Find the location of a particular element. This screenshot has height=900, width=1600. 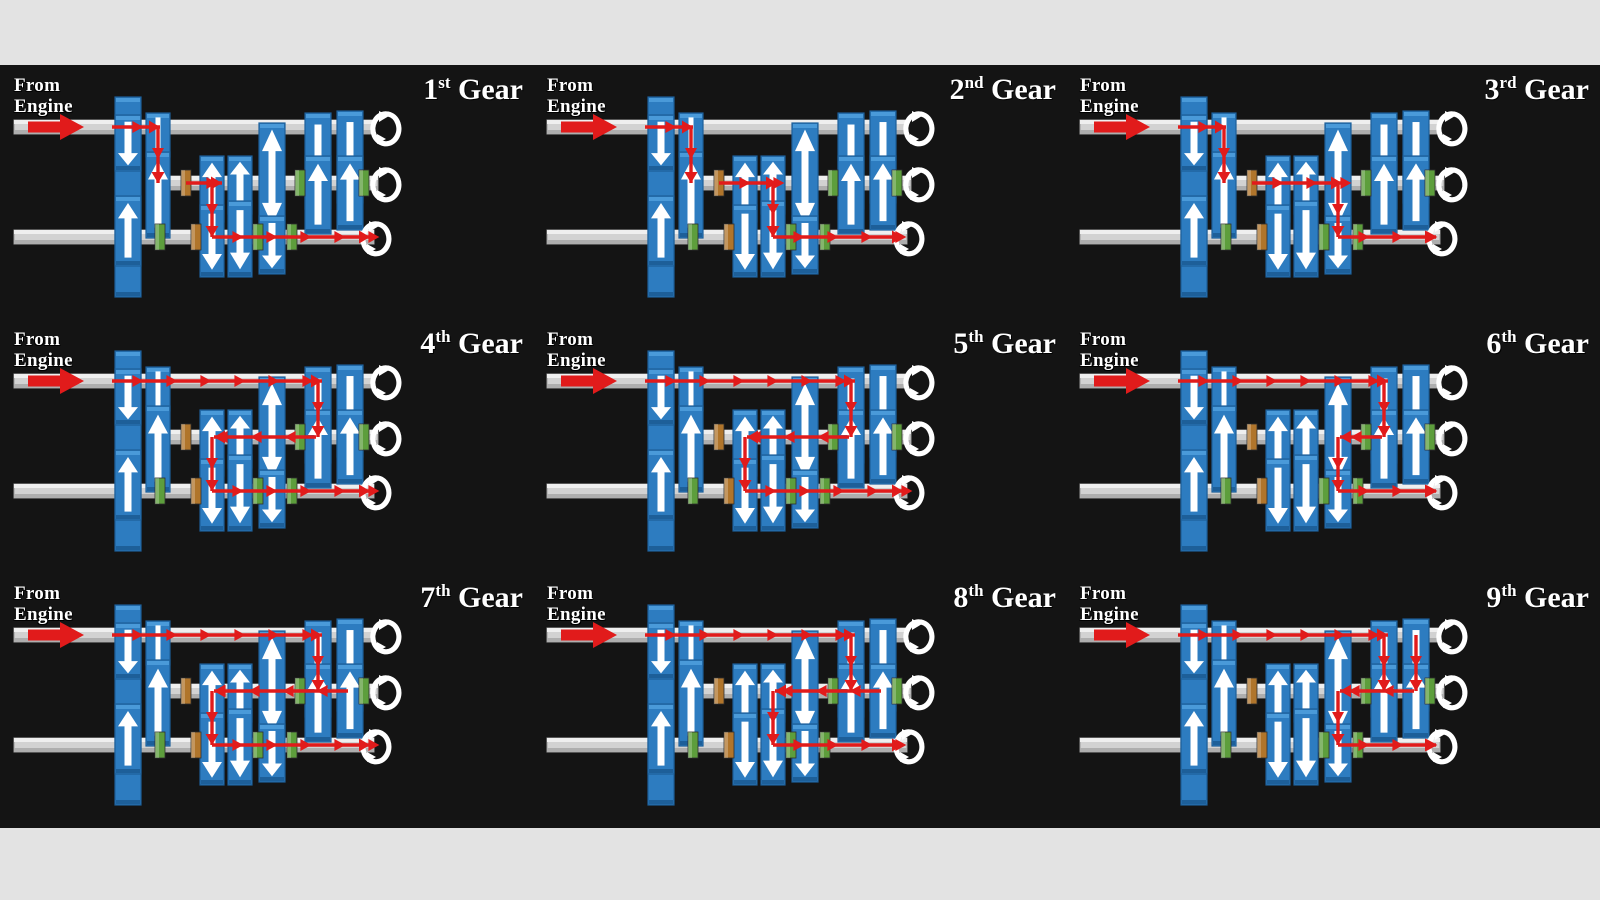

gear-panel-7: From Engine 7th Gear is located at coordinates (266, 700).